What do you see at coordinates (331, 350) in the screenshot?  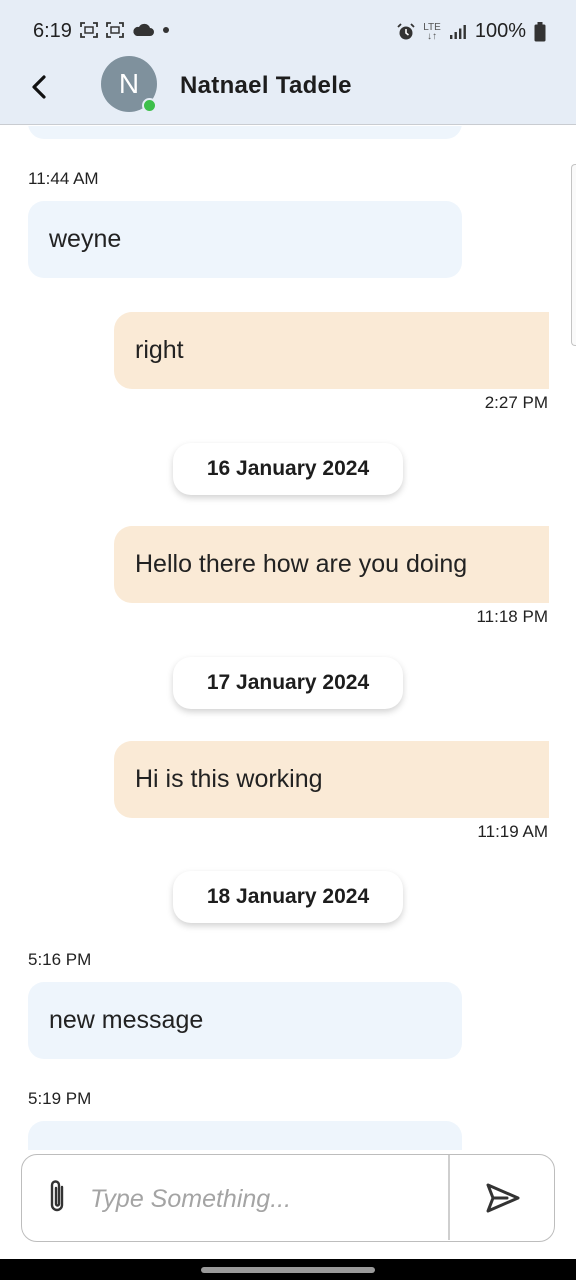 I see `message-bubble-outgoing: right` at bounding box center [331, 350].